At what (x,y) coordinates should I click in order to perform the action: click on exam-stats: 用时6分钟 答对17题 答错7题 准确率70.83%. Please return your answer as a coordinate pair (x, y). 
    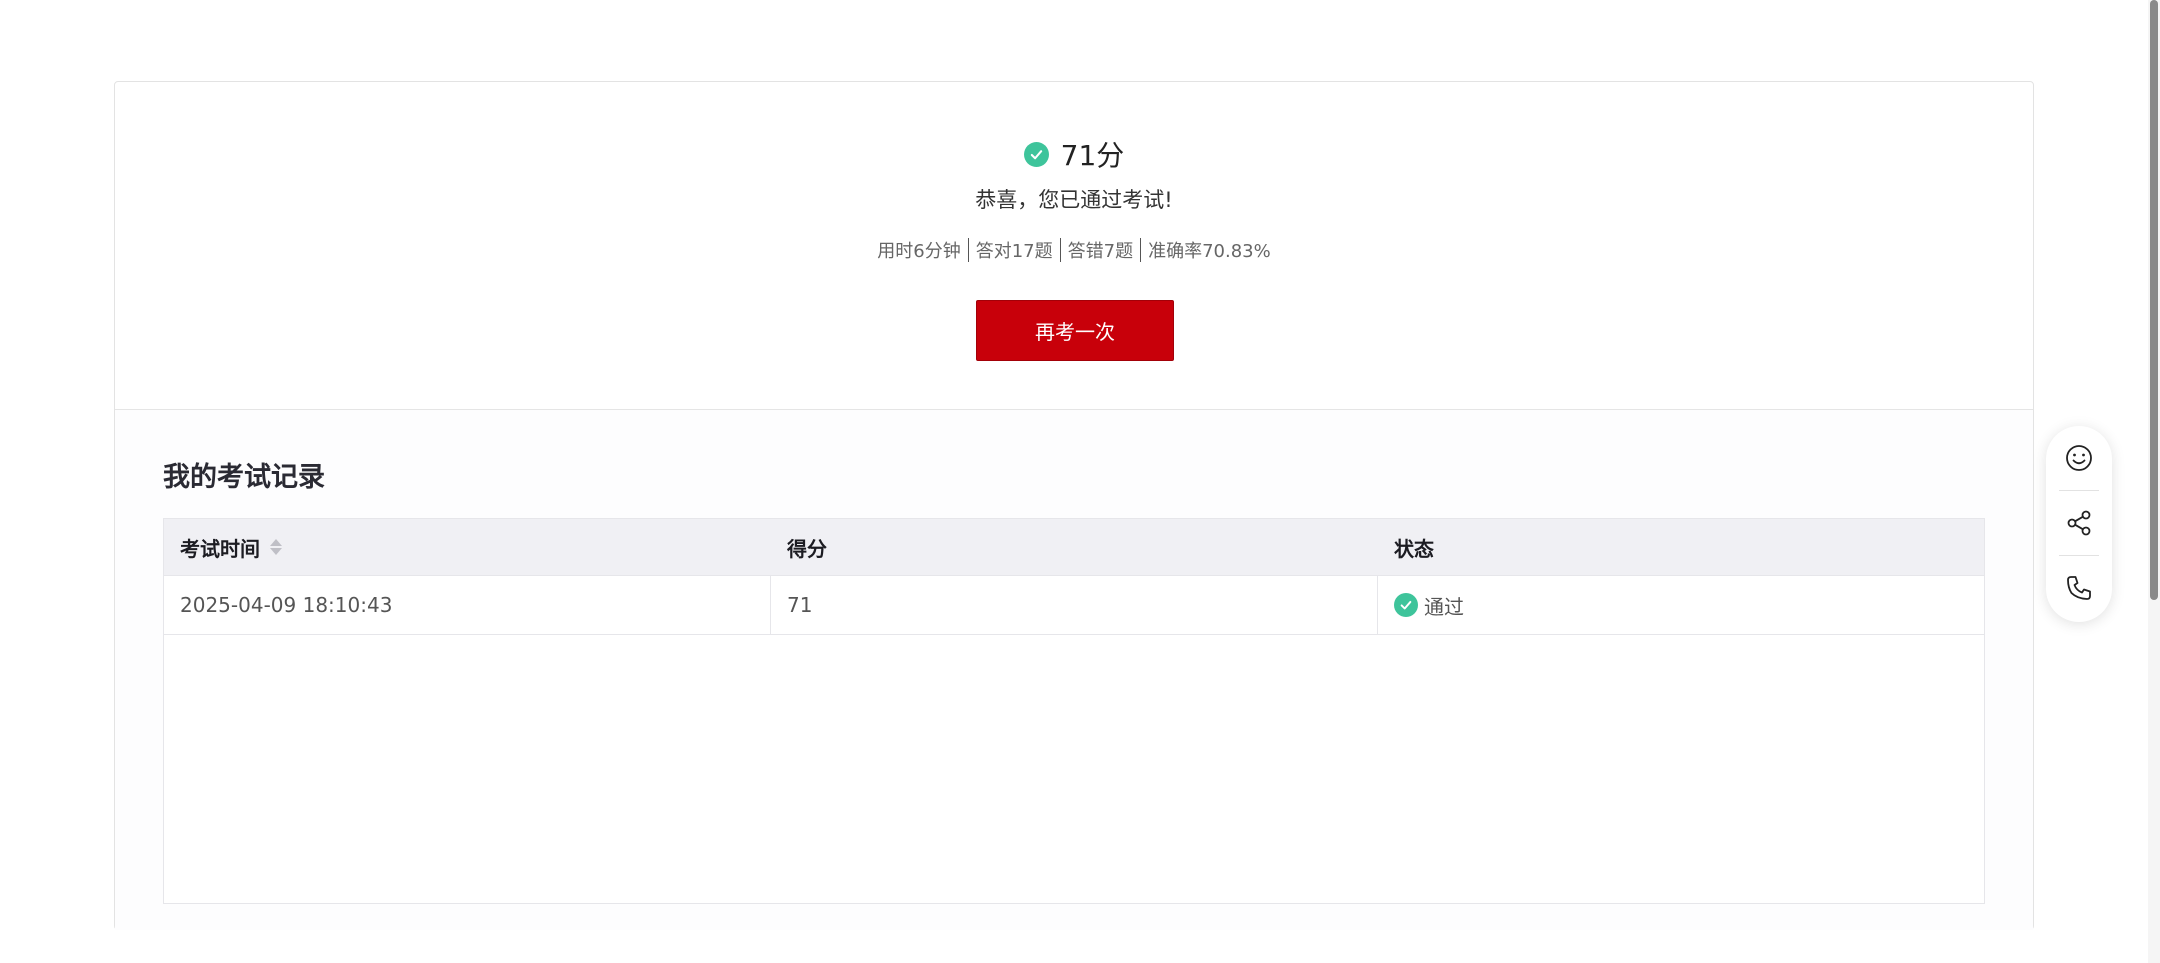
    Looking at the image, I should click on (1074, 250).